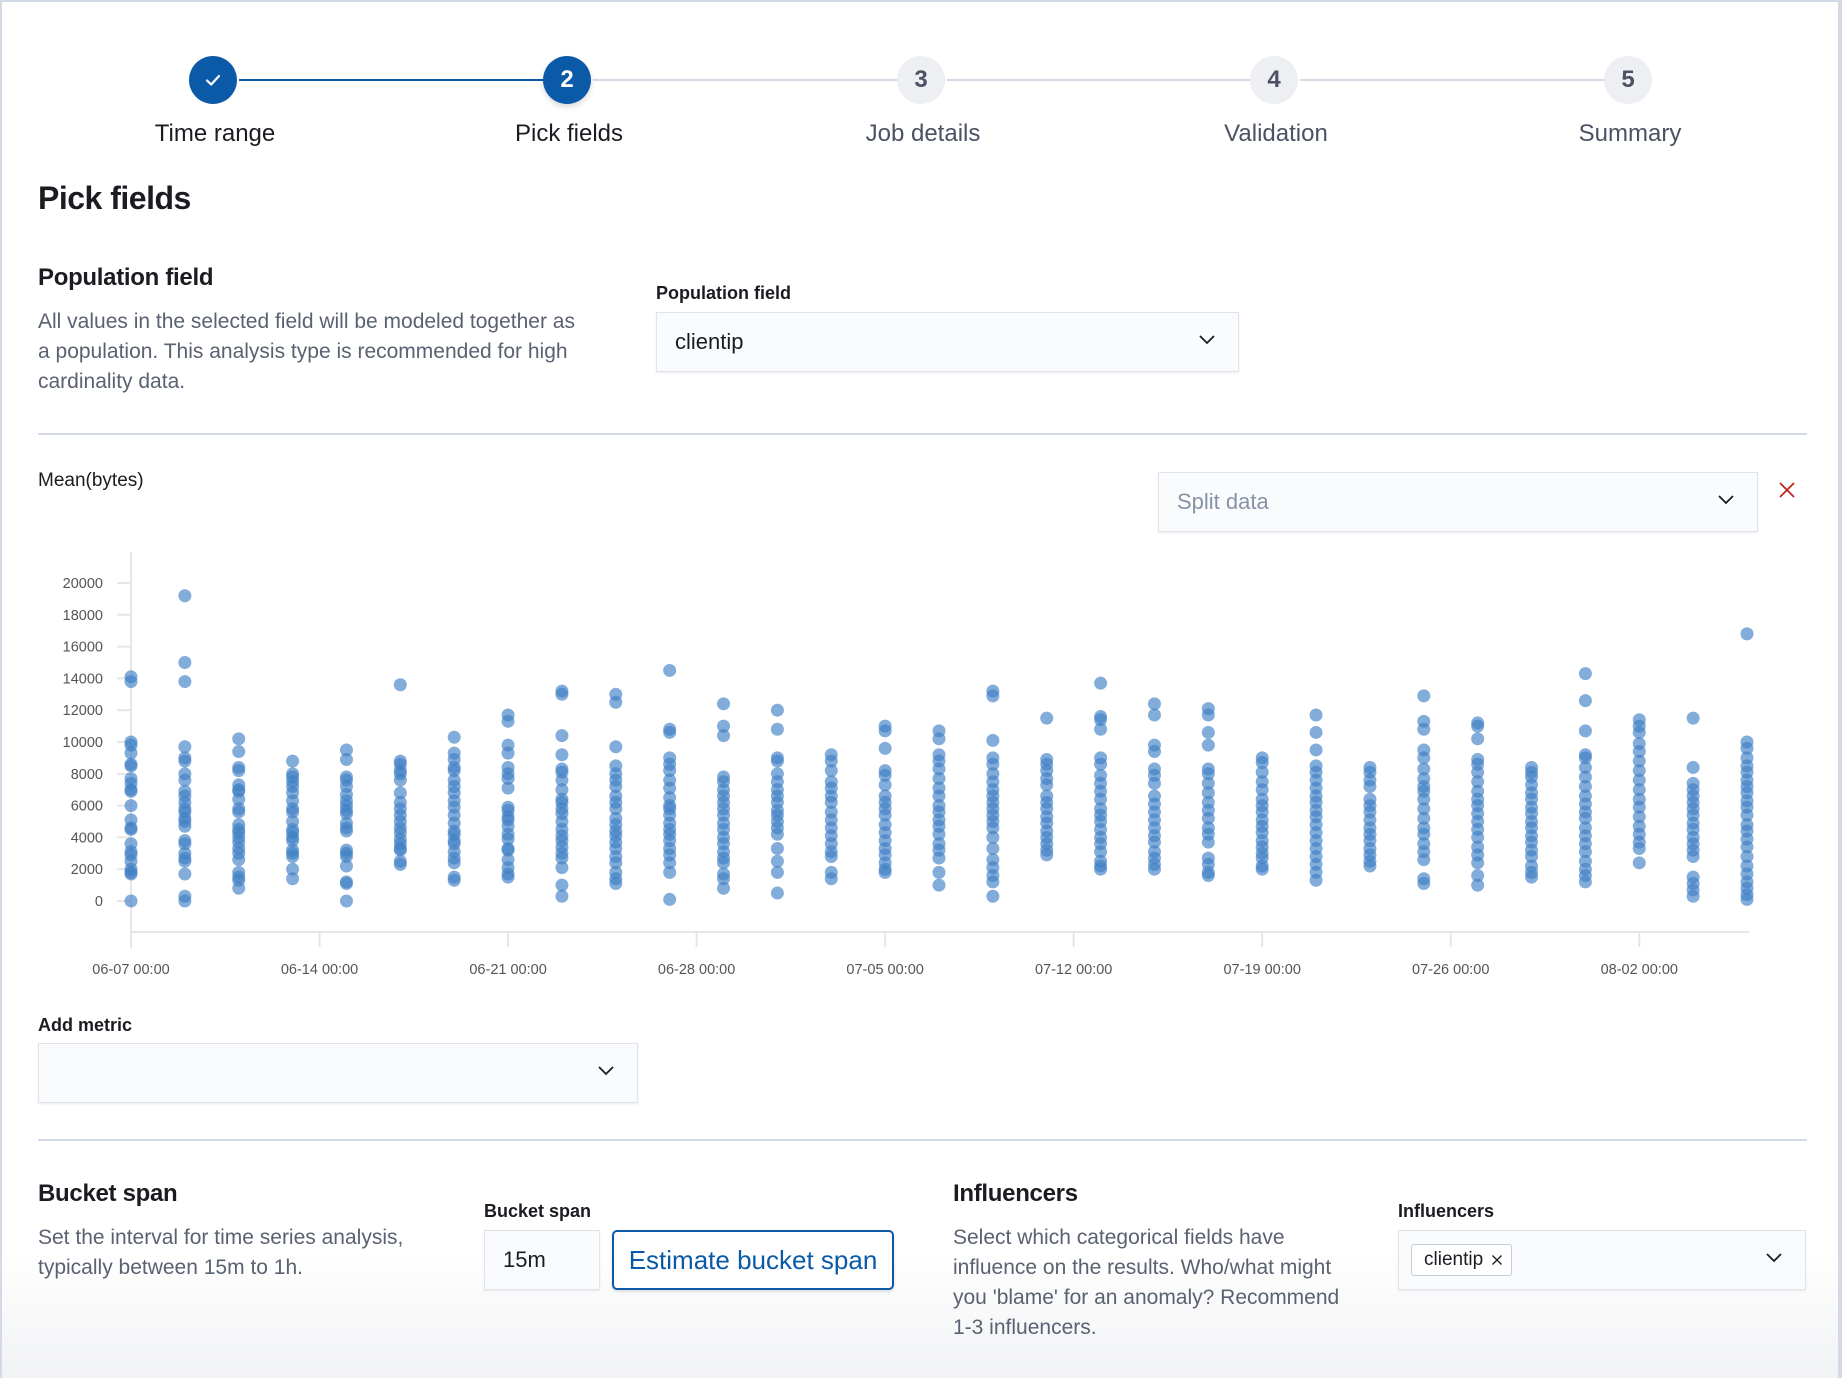  What do you see at coordinates (1628, 80) in the screenshot?
I see `step-5-circle: 5` at bounding box center [1628, 80].